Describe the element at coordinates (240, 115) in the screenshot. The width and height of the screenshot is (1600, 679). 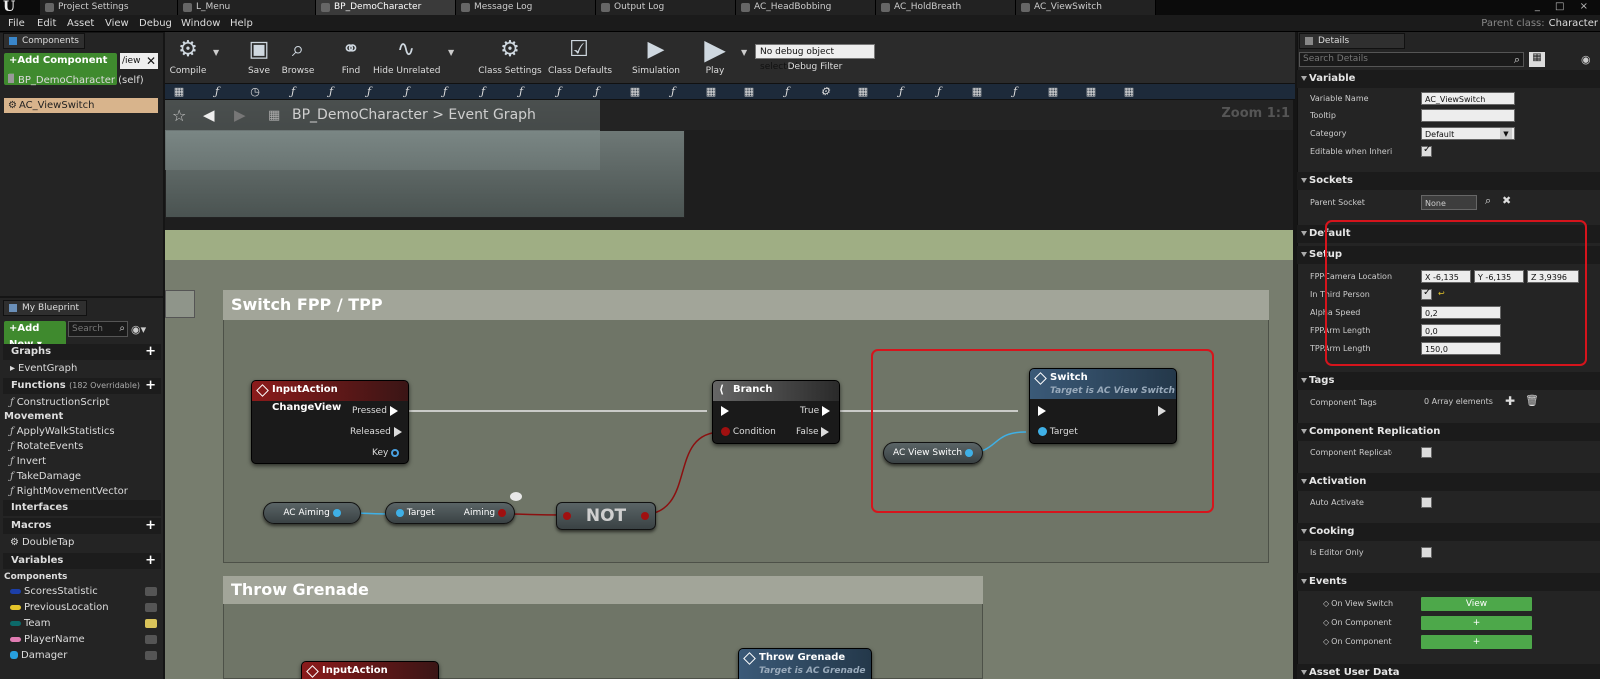
I see `forward-arrow-icon: ▶` at that location.